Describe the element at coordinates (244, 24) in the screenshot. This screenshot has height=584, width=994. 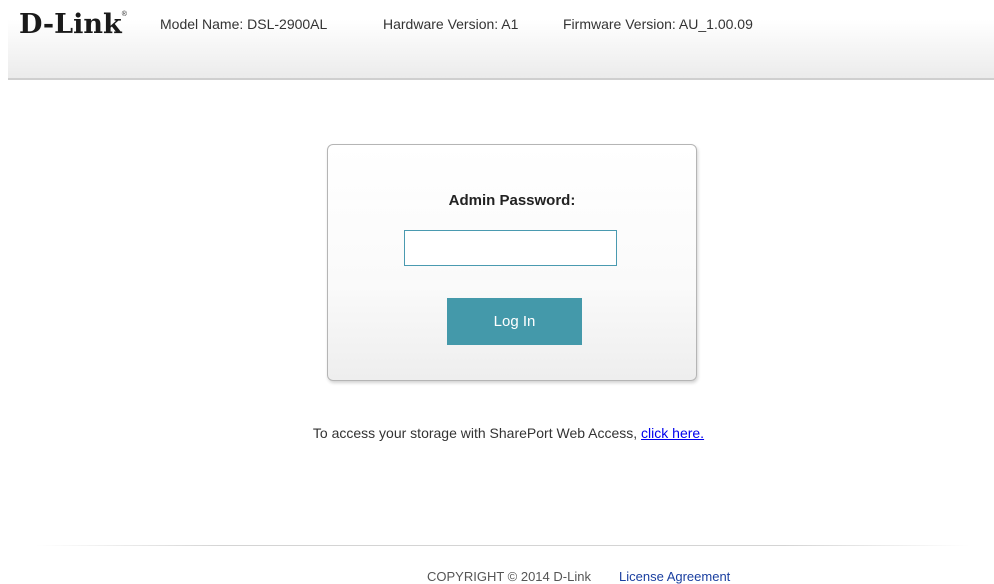
I see `model-name: Model Name: DSL-2900AL` at that location.